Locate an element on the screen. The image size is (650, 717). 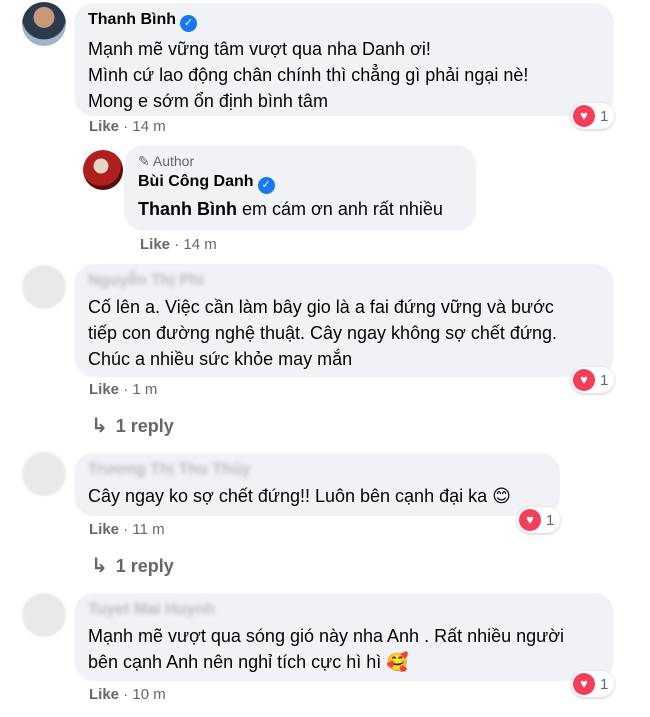
smiling-face-hearts-emoji: 🥰 is located at coordinates (397, 662).